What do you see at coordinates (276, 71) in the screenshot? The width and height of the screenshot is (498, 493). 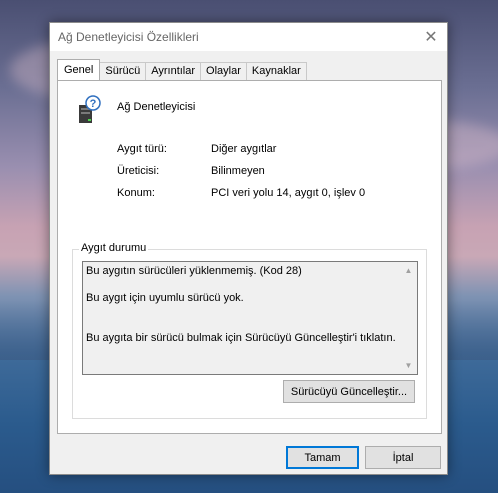 I see `tab-resources: Kaynaklar` at bounding box center [276, 71].